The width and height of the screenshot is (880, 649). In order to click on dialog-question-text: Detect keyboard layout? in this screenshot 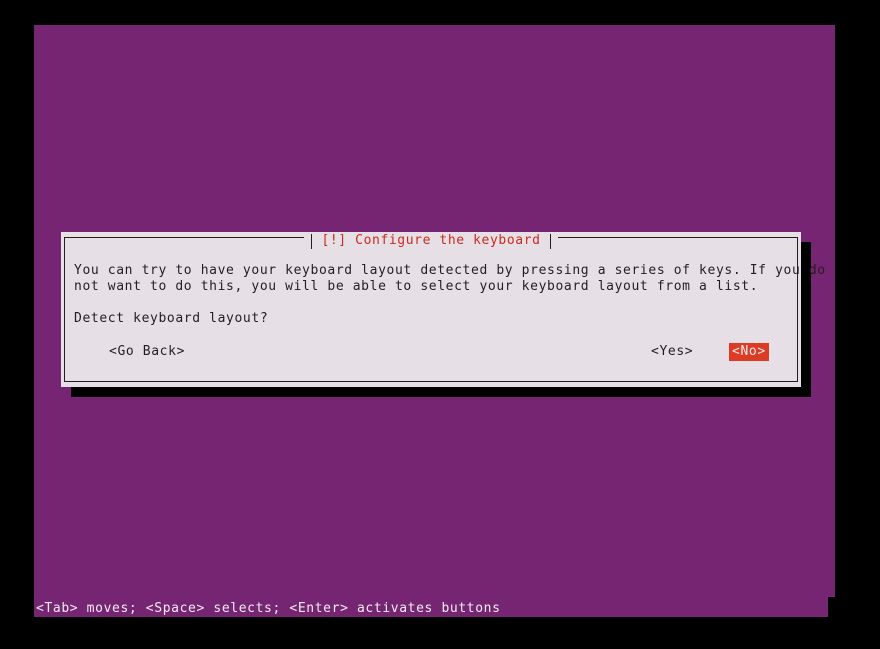, I will do `click(171, 318)`.